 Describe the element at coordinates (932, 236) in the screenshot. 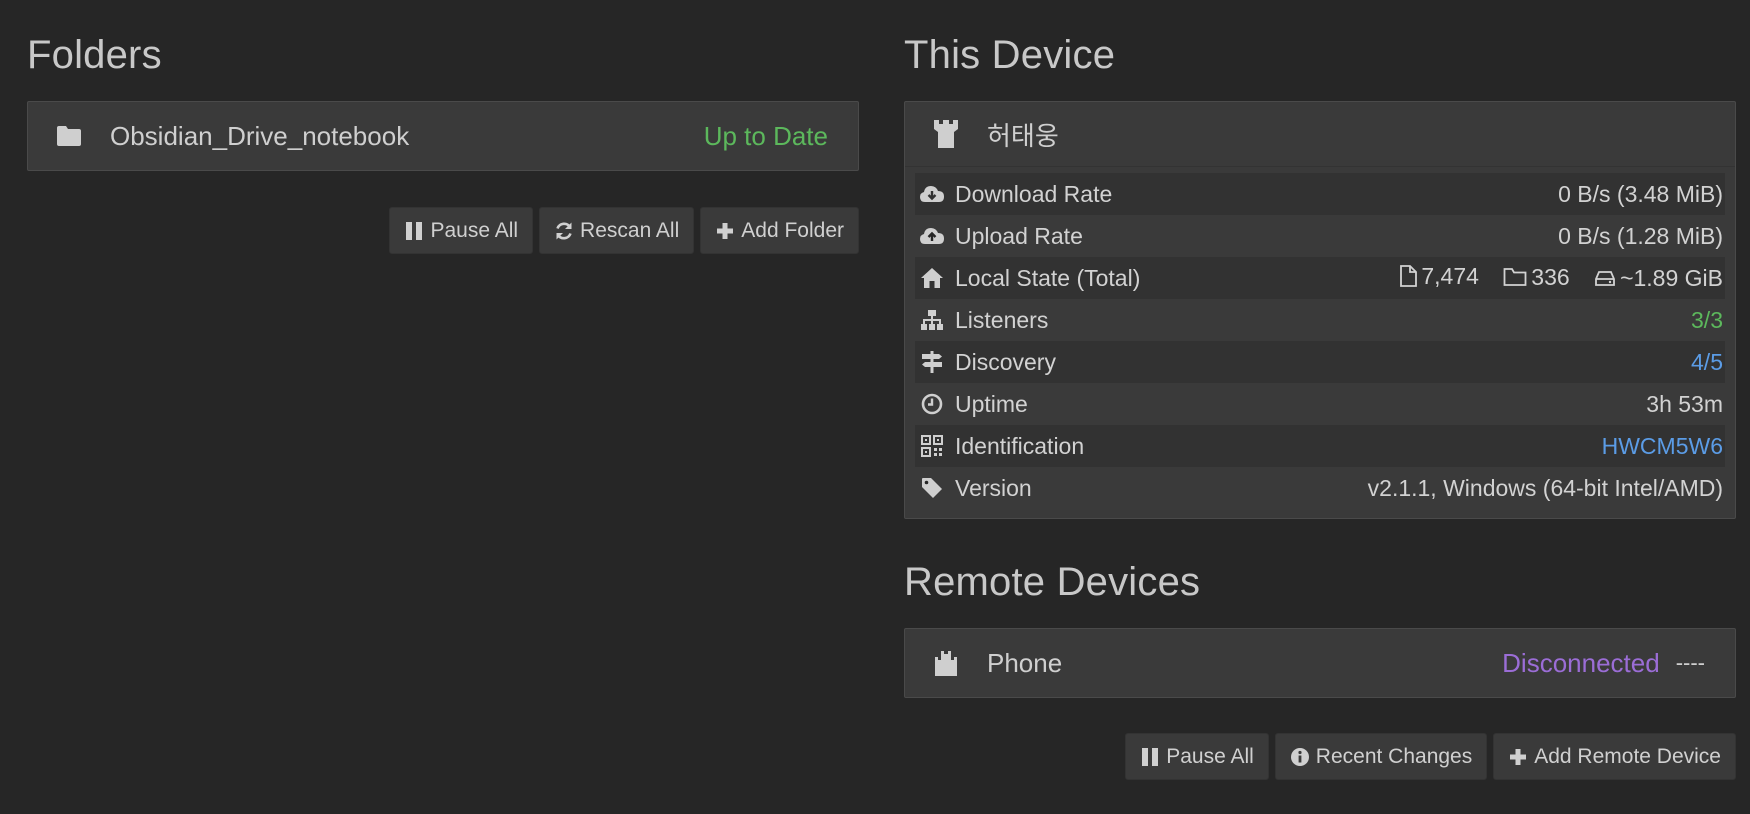

I see `cloud-upload-icon` at that location.